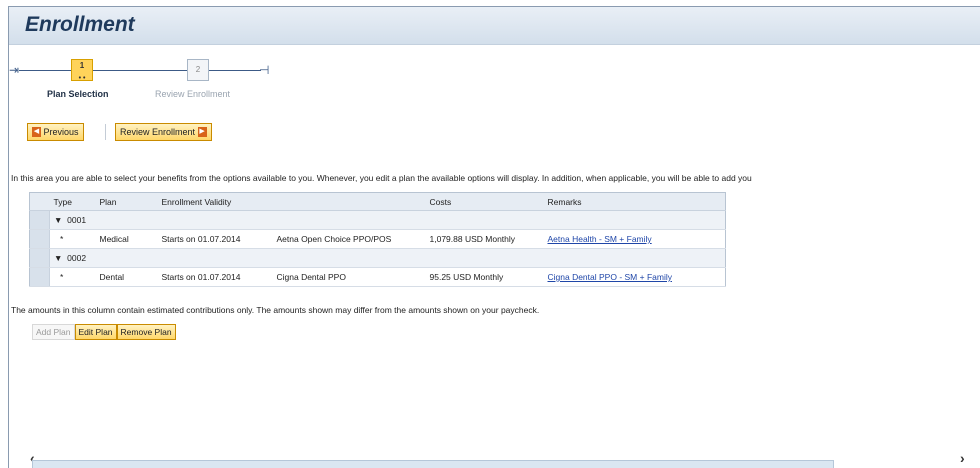 Image resolution: width=980 pixels, height=468 pixels. I want to click on cell-option: Aetna Open Choice PPO/POS, so click(349, 239).